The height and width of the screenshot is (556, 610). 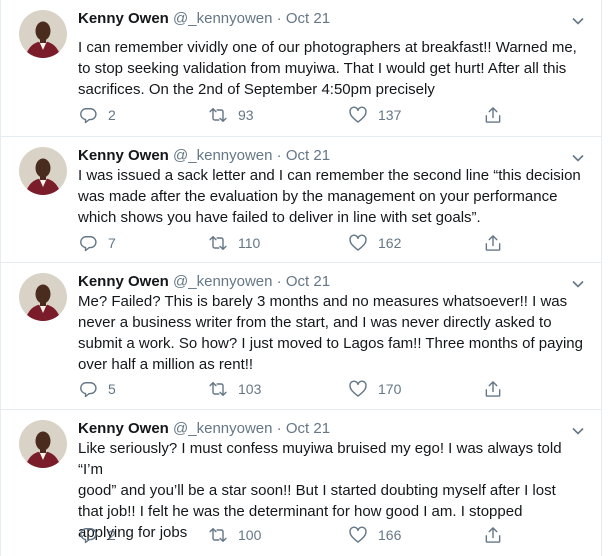 I want to click on like-count: 170, so click(x=390, y=389).